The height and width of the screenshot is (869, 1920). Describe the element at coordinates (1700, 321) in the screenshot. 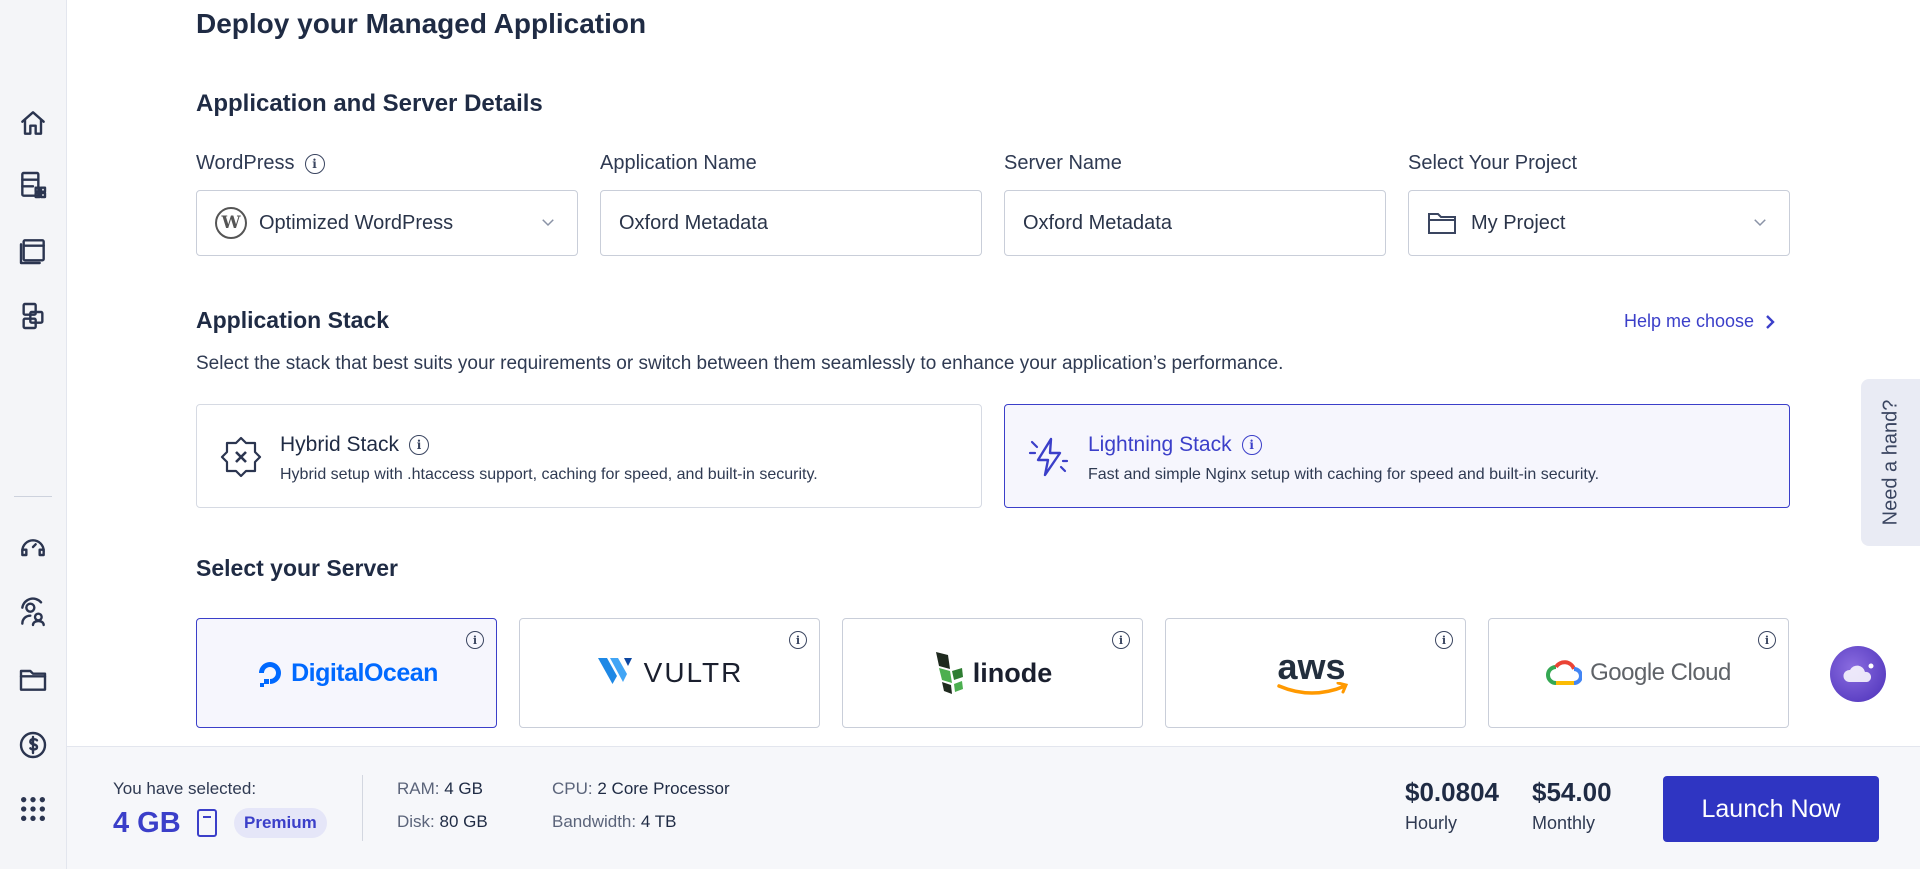

I see `help-me-choose-link: Help me choose` at that location.